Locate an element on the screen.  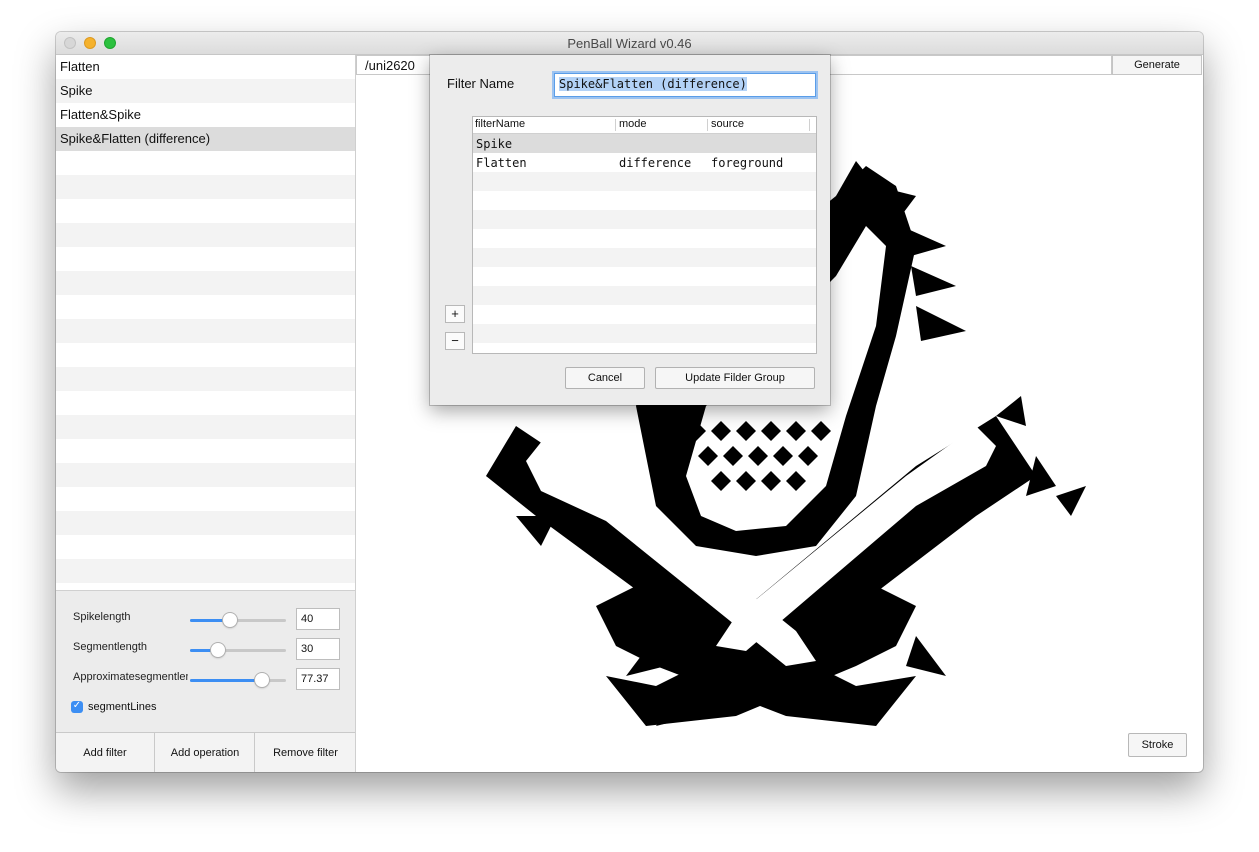
slider-fill is located at coordinates (226, 680).